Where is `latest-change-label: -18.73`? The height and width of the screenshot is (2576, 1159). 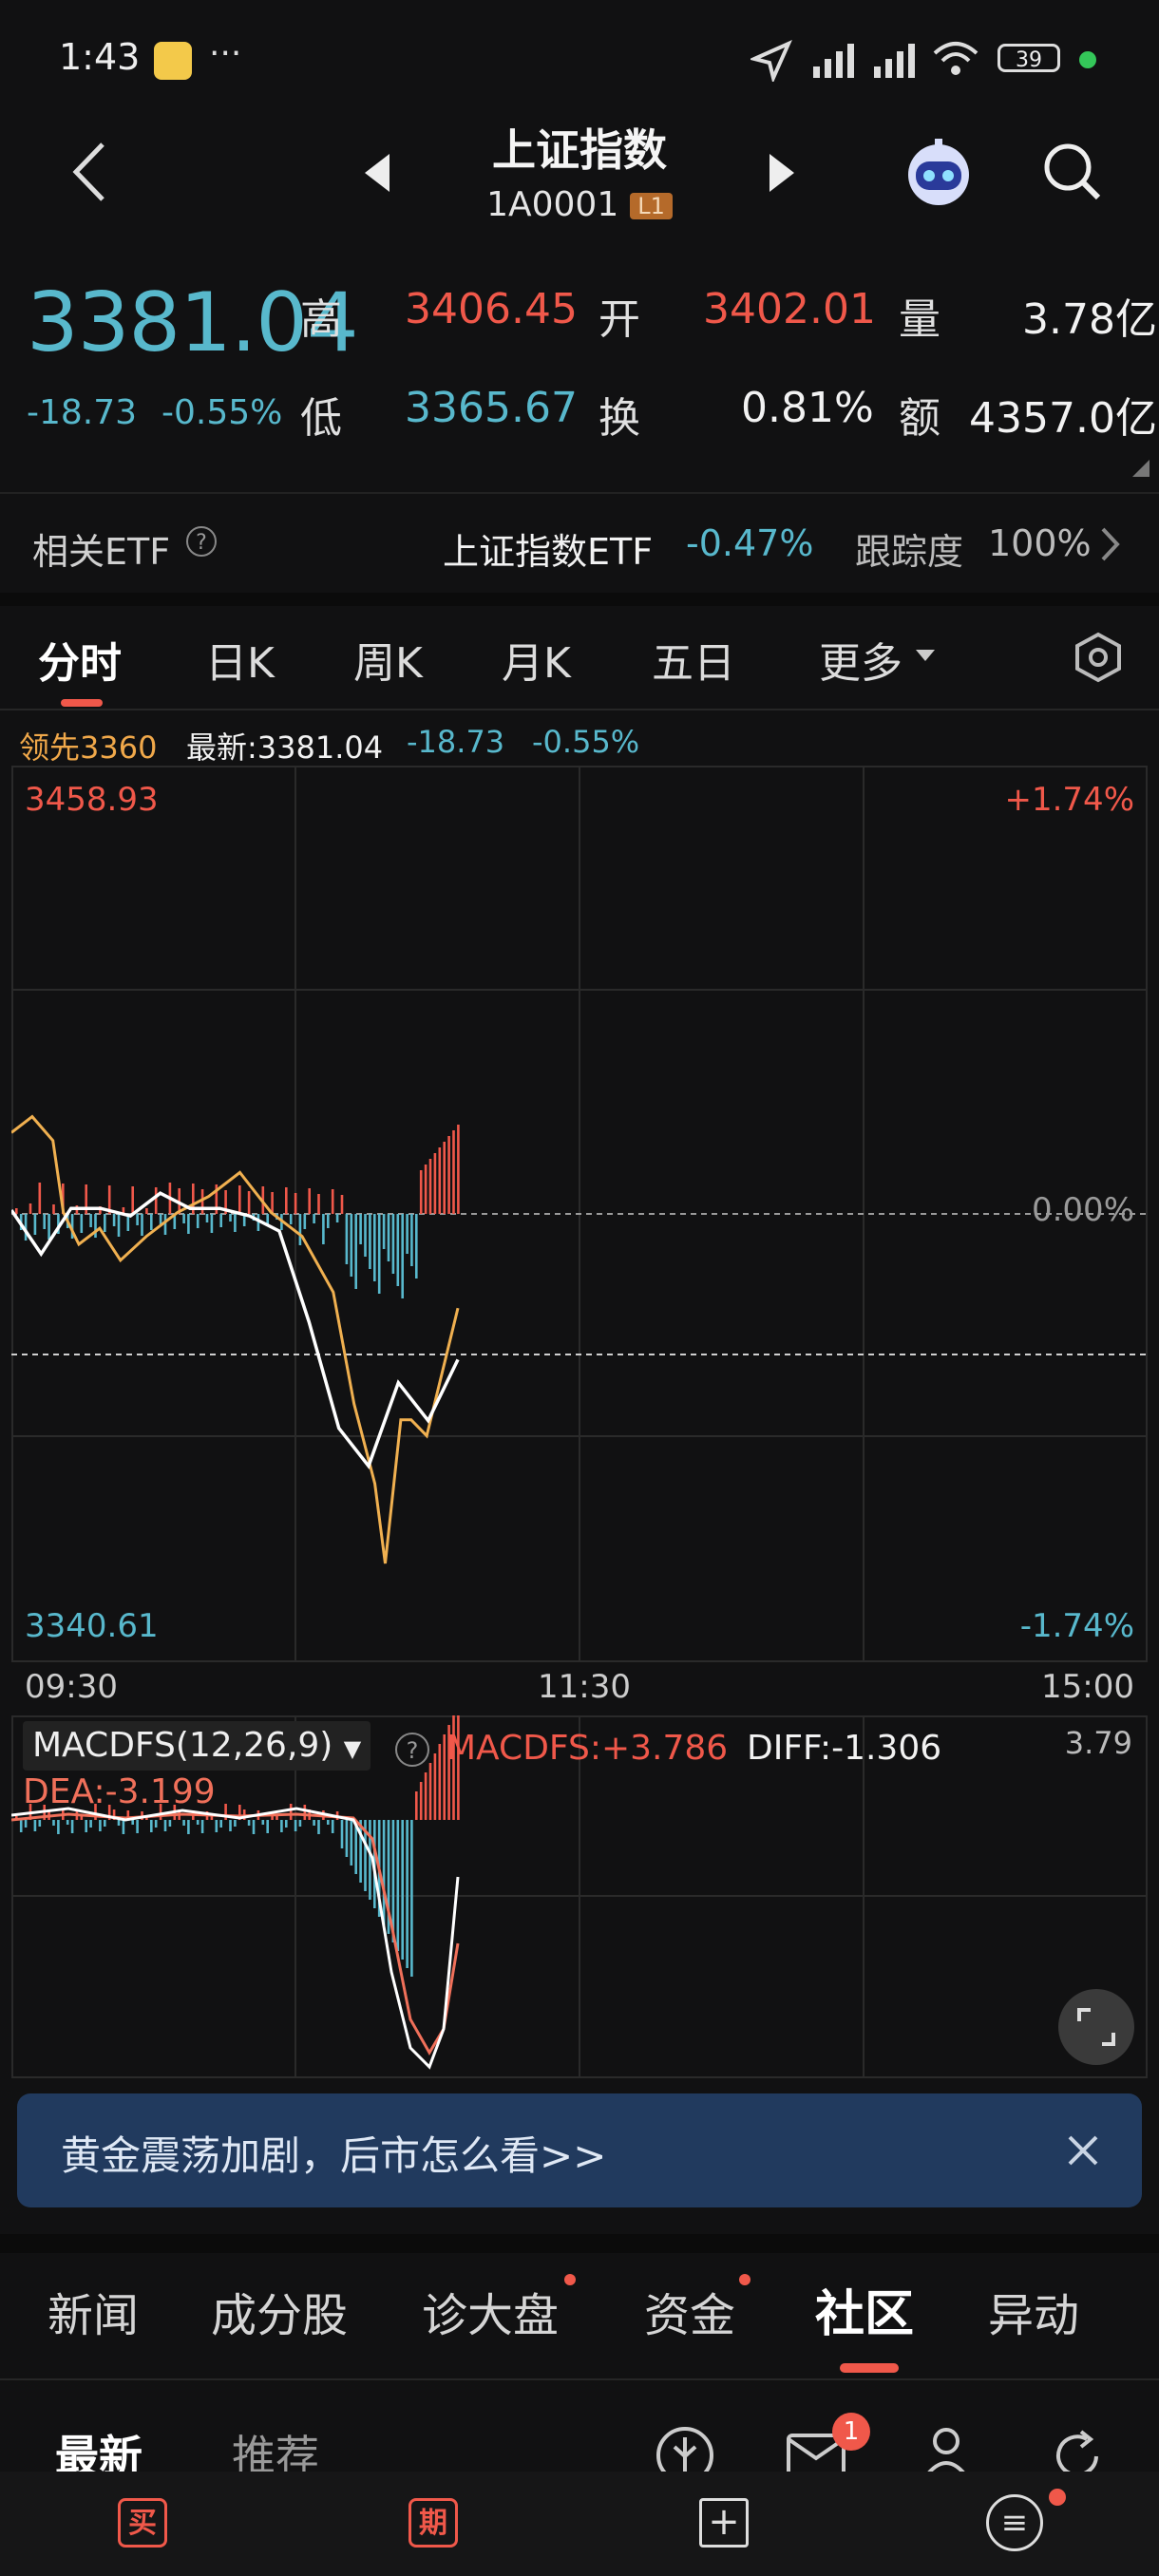
latest-change-label: -18.73 is located at coordinates (456, 742).